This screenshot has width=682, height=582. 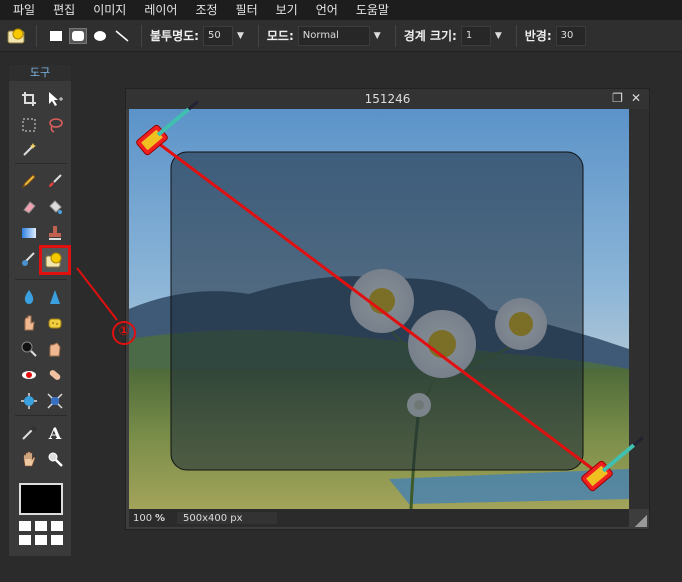 What do you see at coordinates (333, 35) in the screenshot?
I see `mode-select: Normal` at bounding box center [333, 35].